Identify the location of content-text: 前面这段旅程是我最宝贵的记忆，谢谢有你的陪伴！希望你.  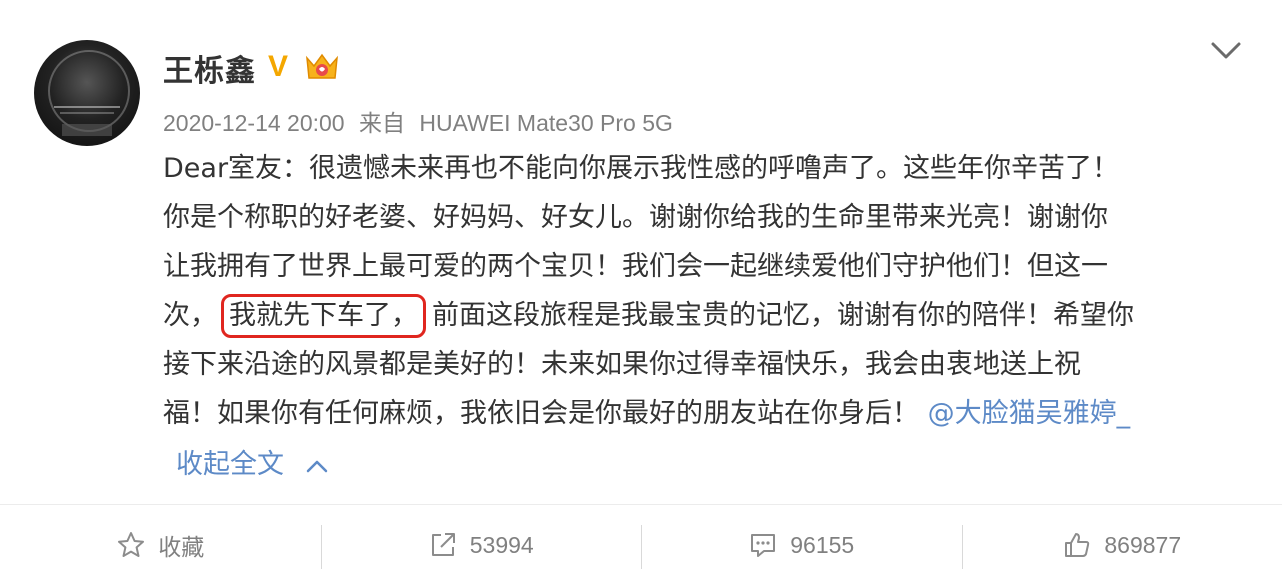
(783, 315).